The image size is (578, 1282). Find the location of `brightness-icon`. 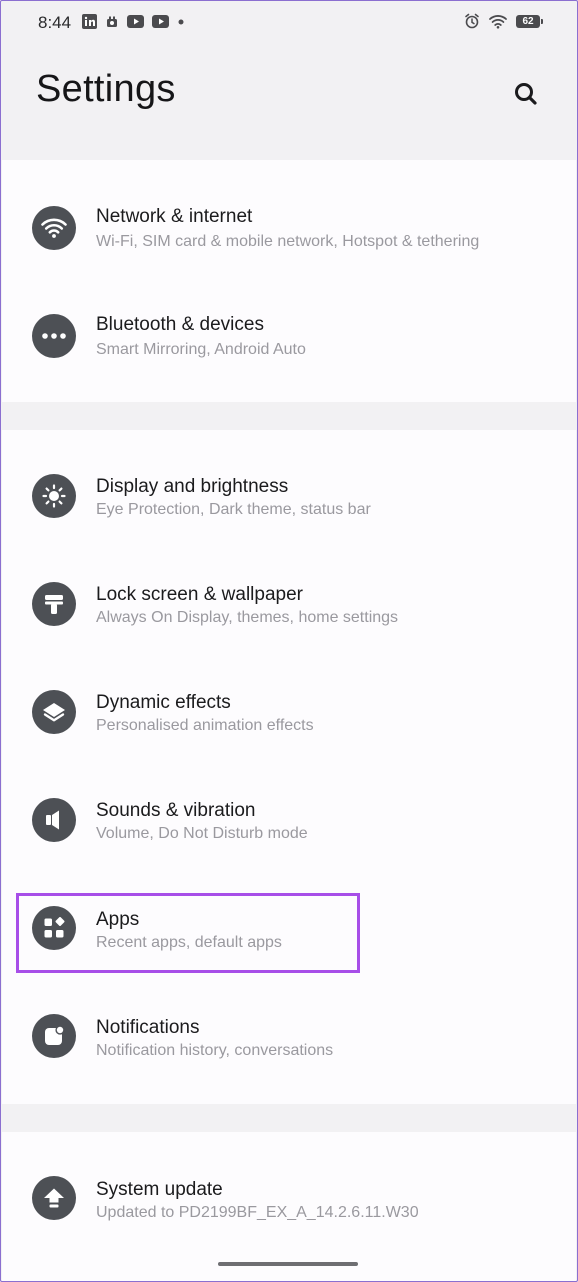

brightness-icon is located at coordinates (54, 496).